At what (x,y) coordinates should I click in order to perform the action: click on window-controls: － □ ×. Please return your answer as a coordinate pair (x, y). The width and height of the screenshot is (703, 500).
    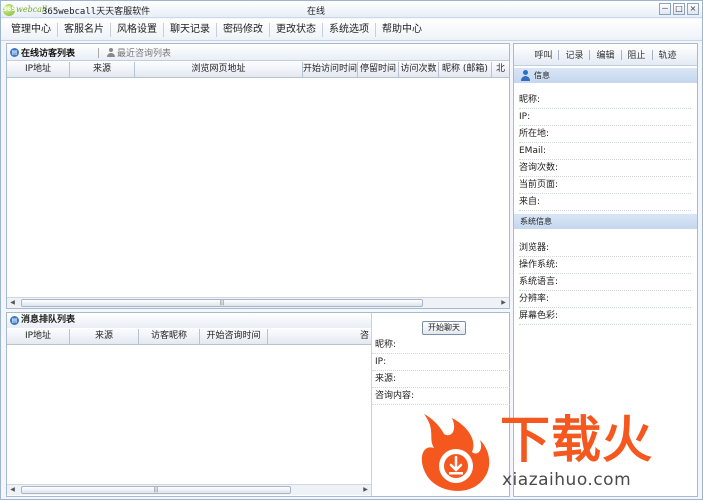
    Looking at the image, I should click on (679, 9).